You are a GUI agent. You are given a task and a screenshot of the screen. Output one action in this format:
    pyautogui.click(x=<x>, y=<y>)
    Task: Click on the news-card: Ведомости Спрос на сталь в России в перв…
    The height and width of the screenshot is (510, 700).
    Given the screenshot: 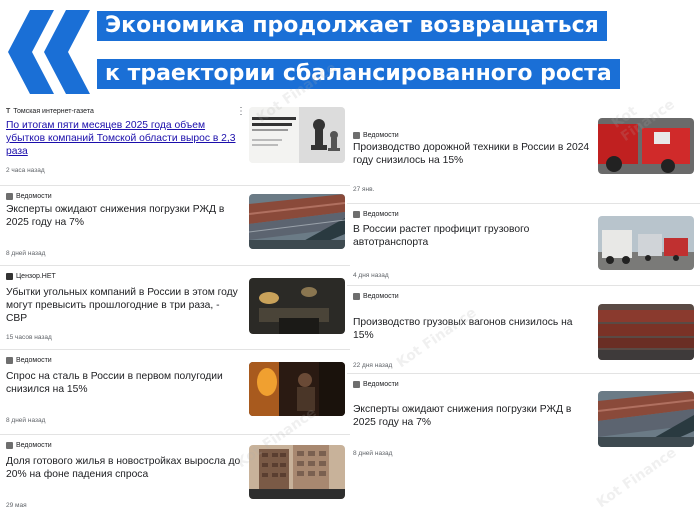 What is the action you would take?
    pyautogui.click(x=175, y=392)
    